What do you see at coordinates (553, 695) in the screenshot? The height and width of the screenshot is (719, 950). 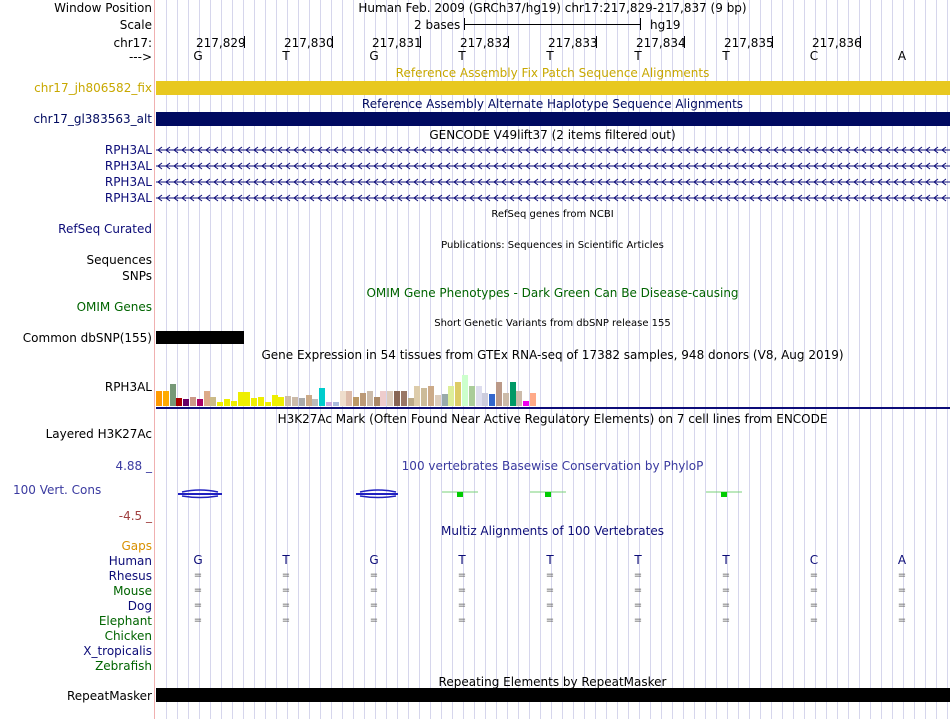 I see `repeat-element-bar` at bounding box center [553, 695].